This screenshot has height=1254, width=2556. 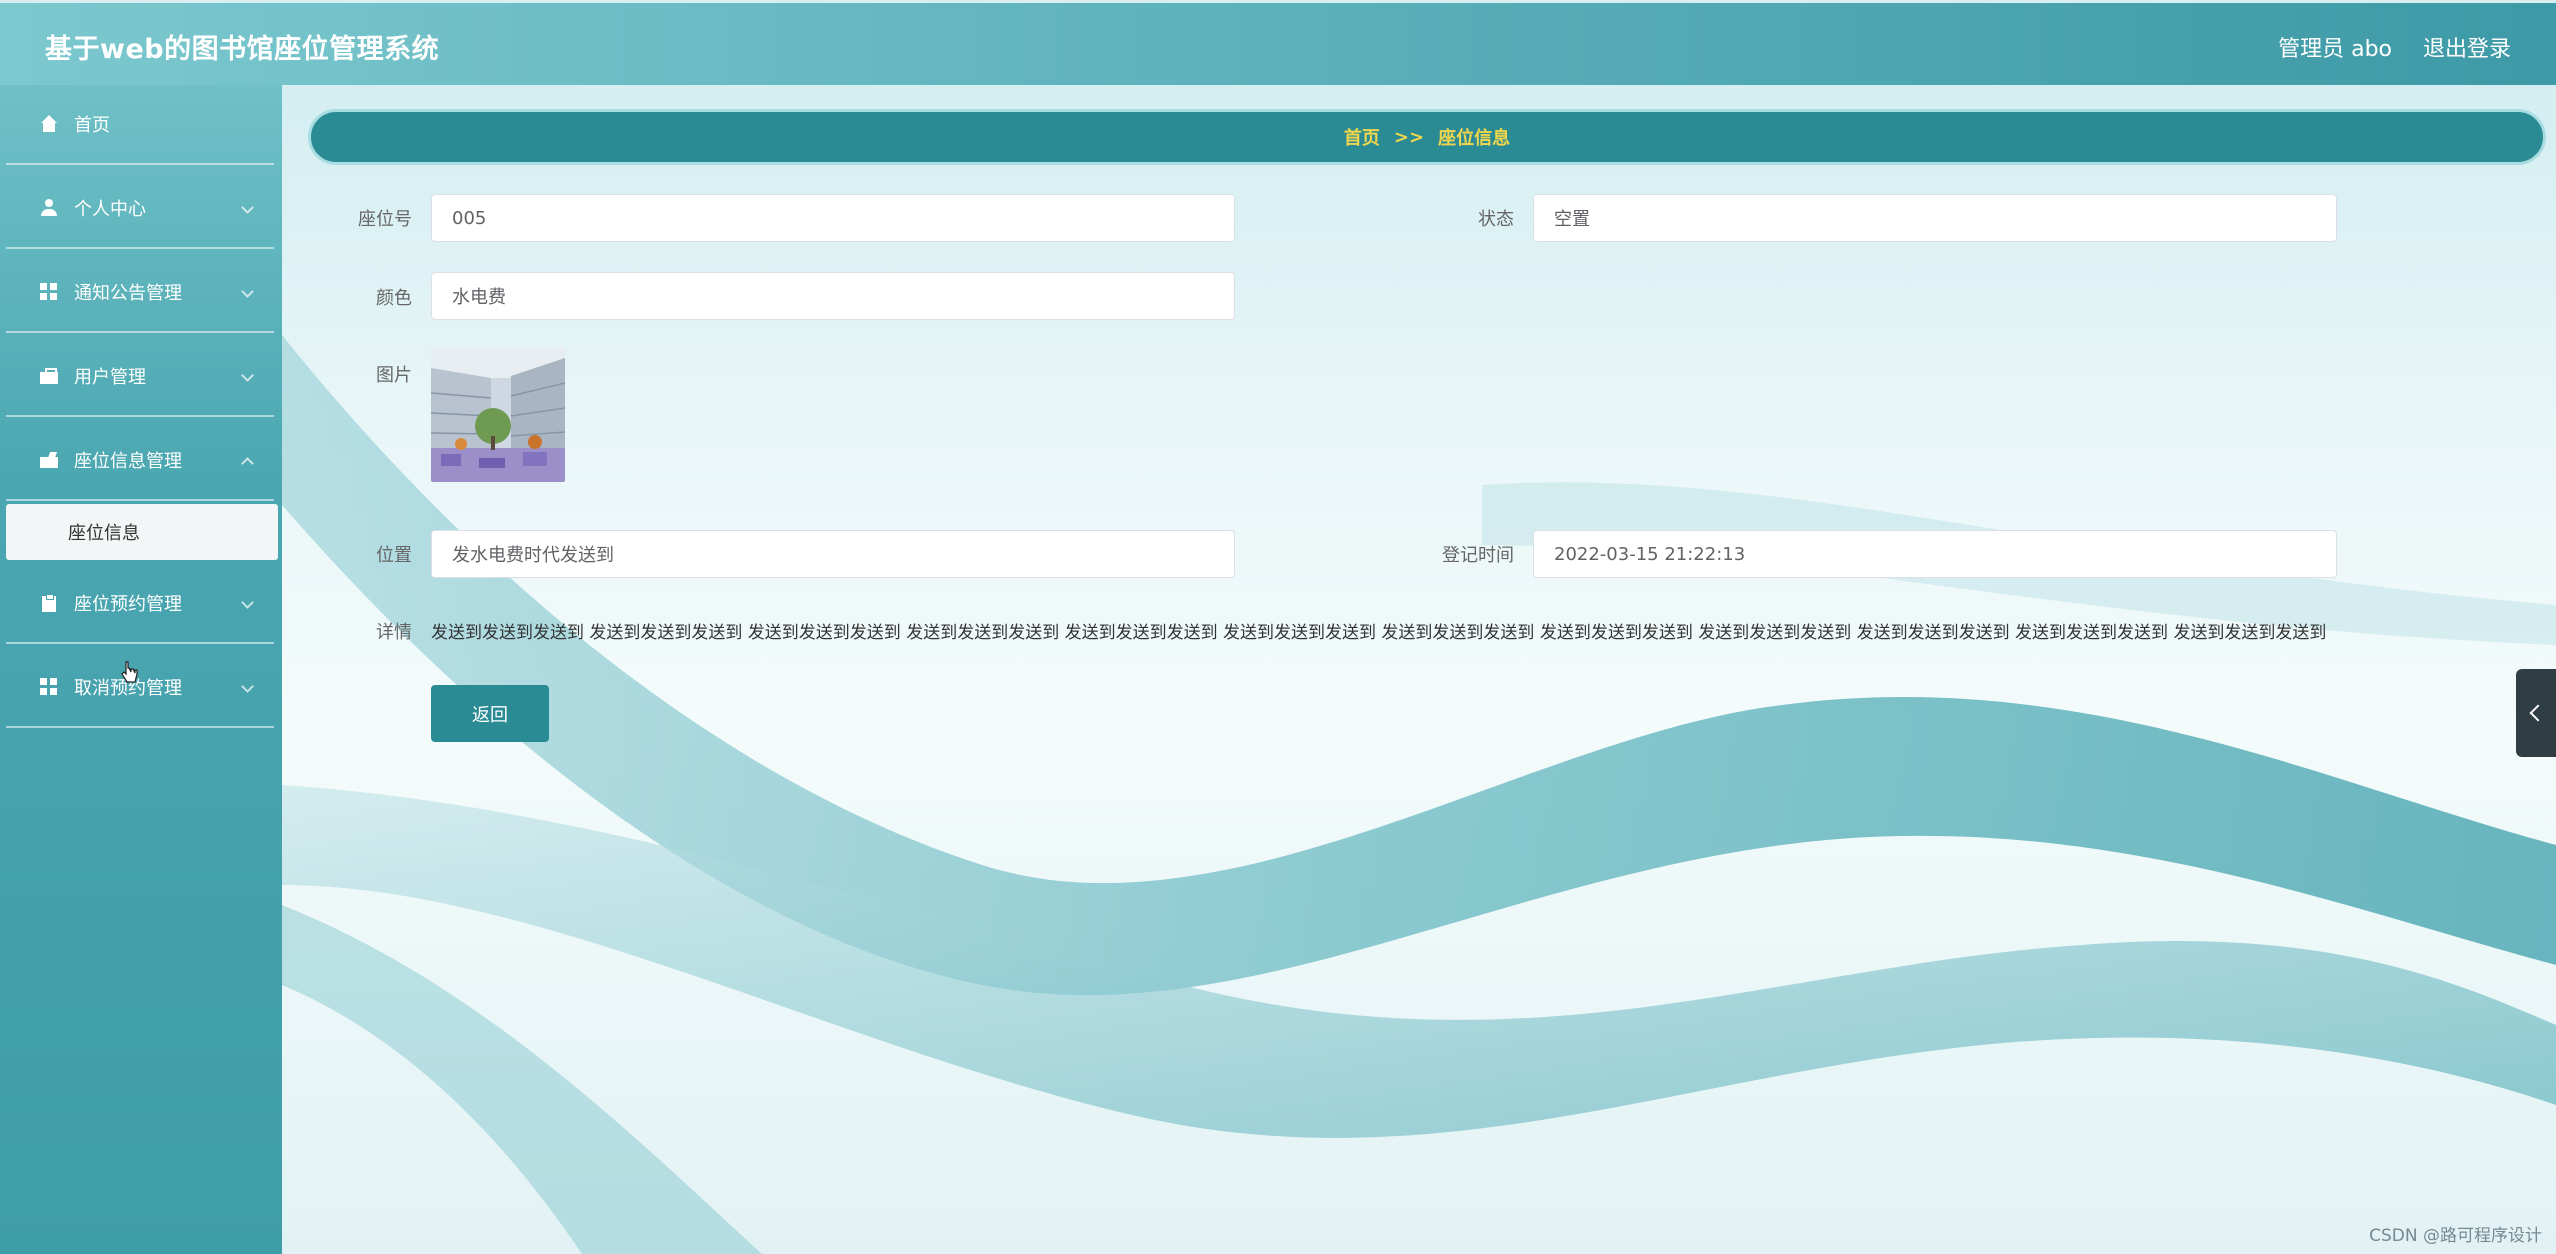 I want to click on chevron-up-icon, so click(x=247, y=463).